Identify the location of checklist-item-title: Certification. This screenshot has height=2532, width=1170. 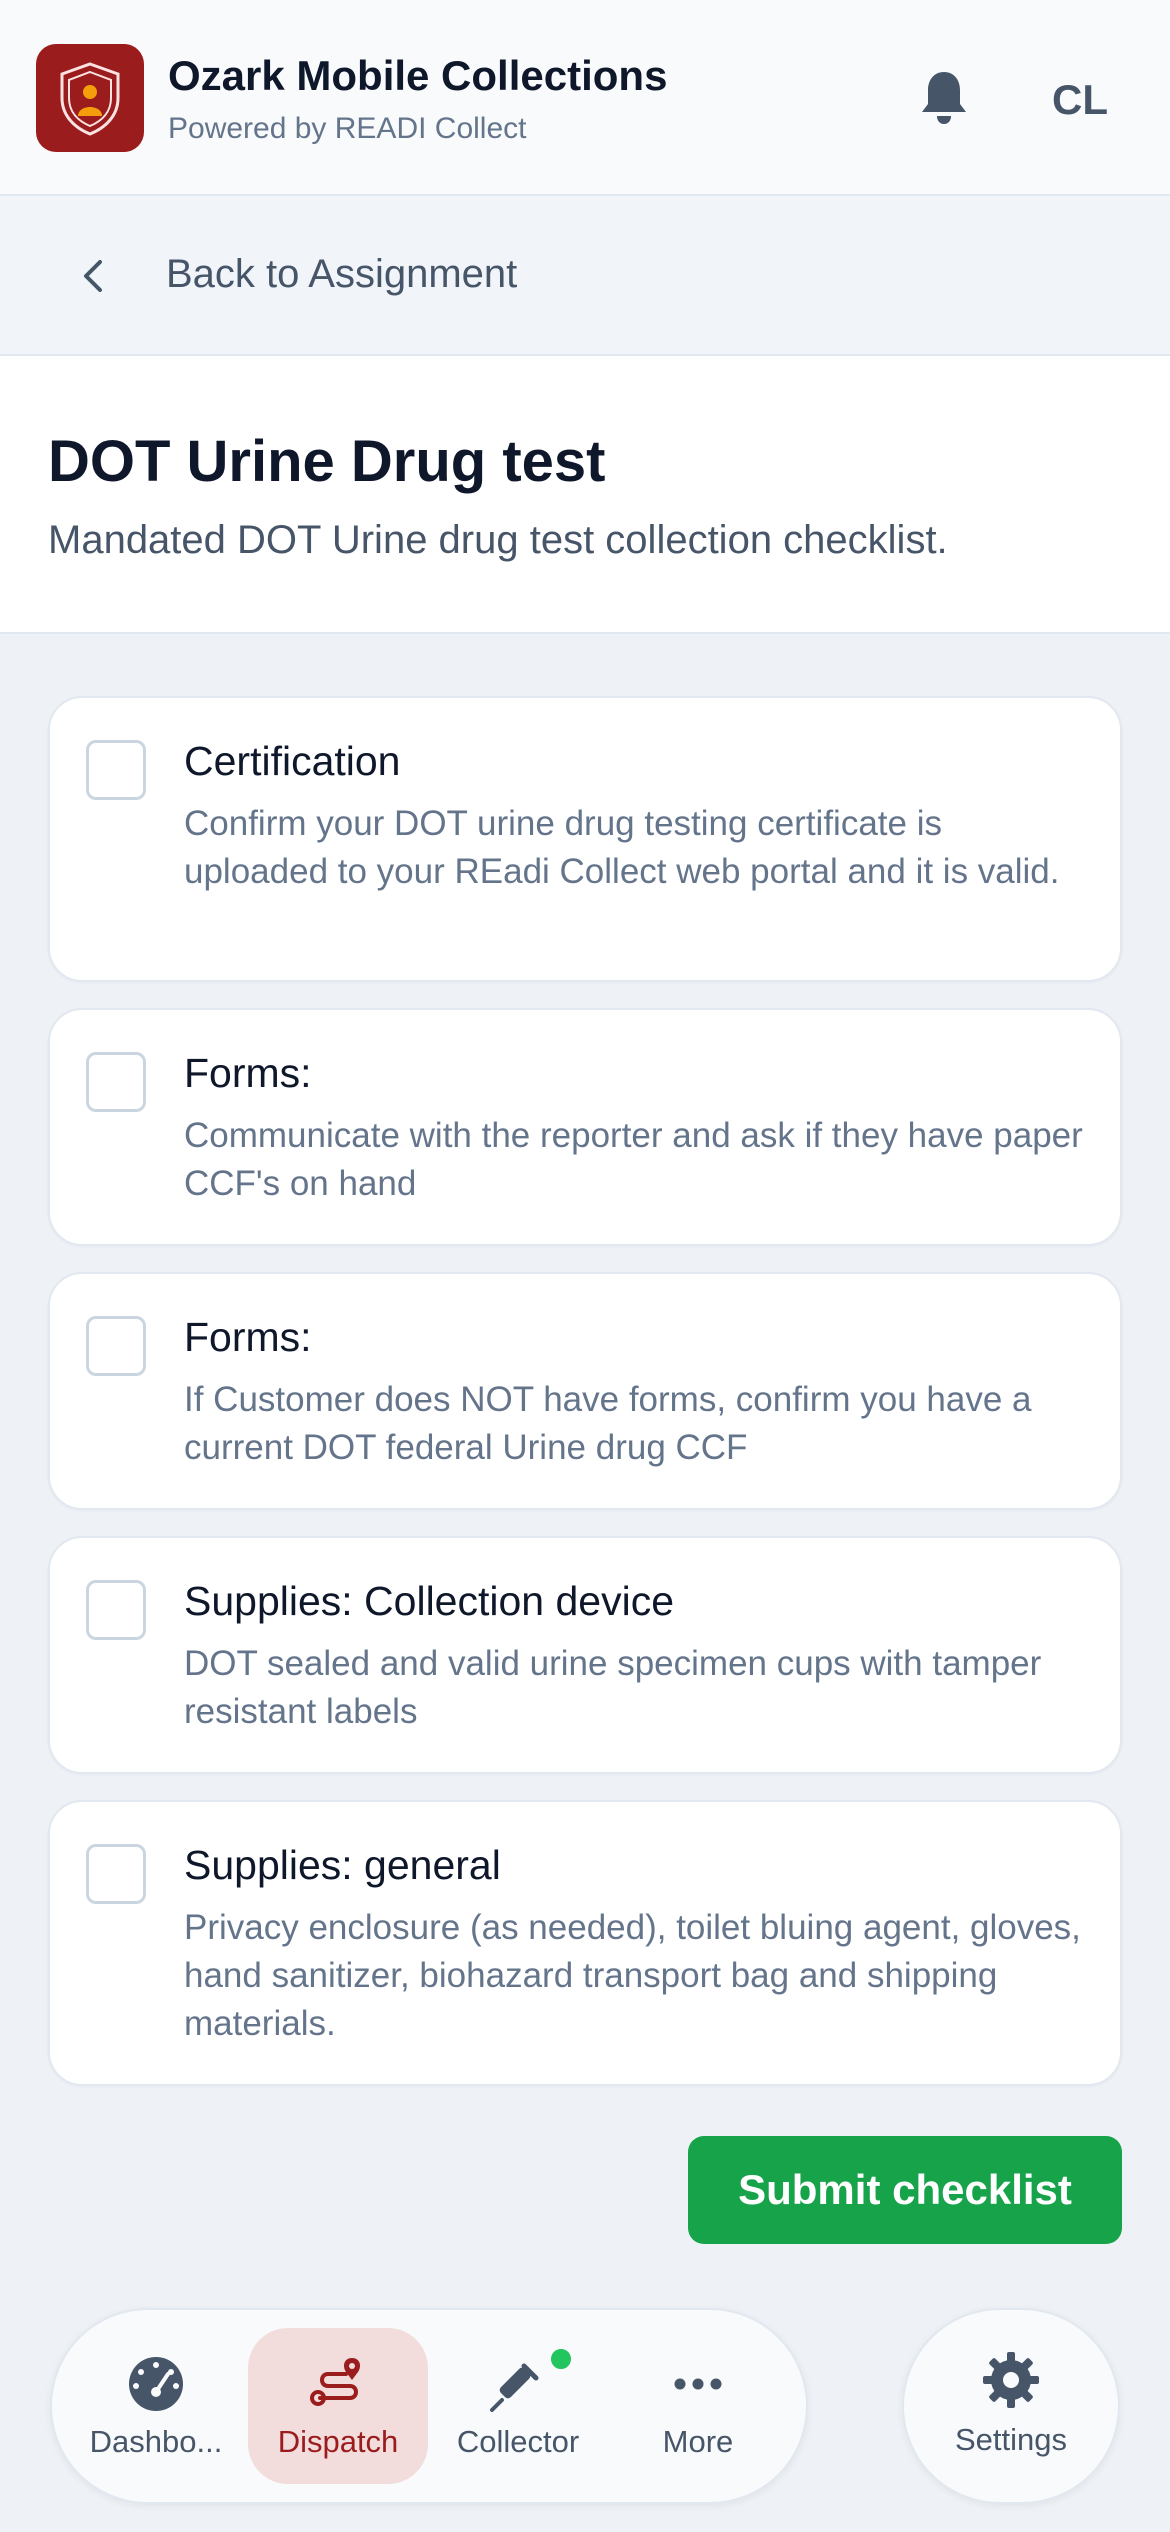
(292, 761).